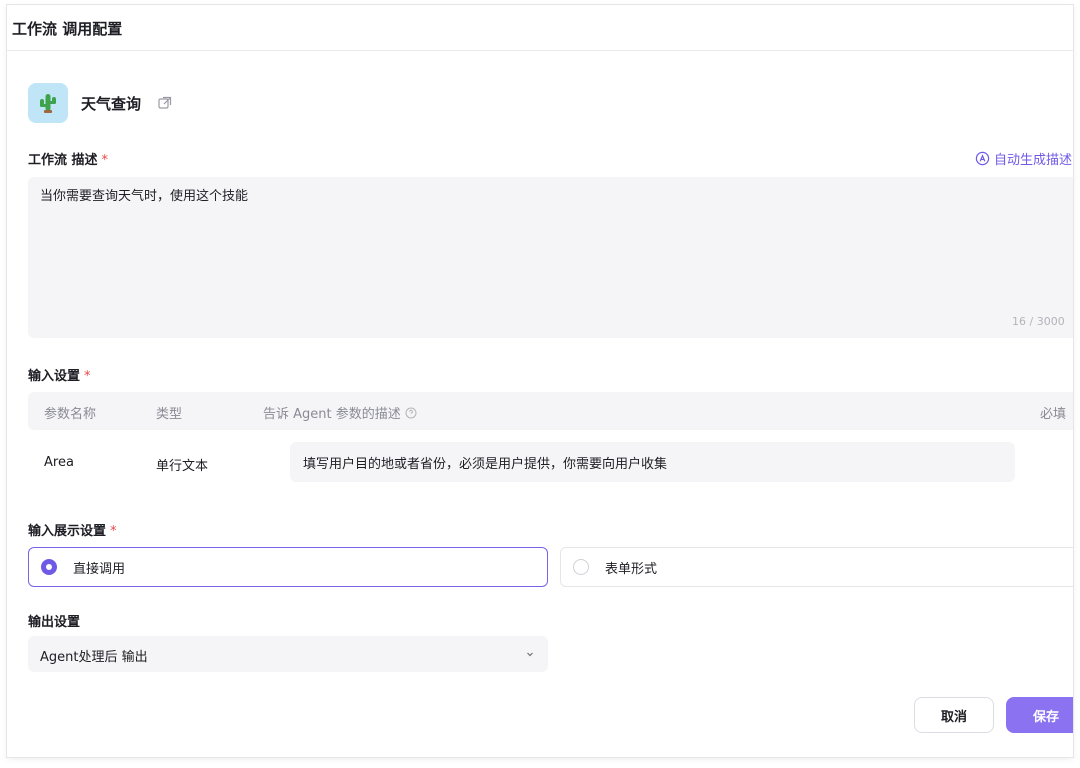 This screenshot has width=1080, height=768. What do you see at coordinates (1039, 715) in the screenshot?
I see `save-button: 保存` at bounding box center [1039, 715].